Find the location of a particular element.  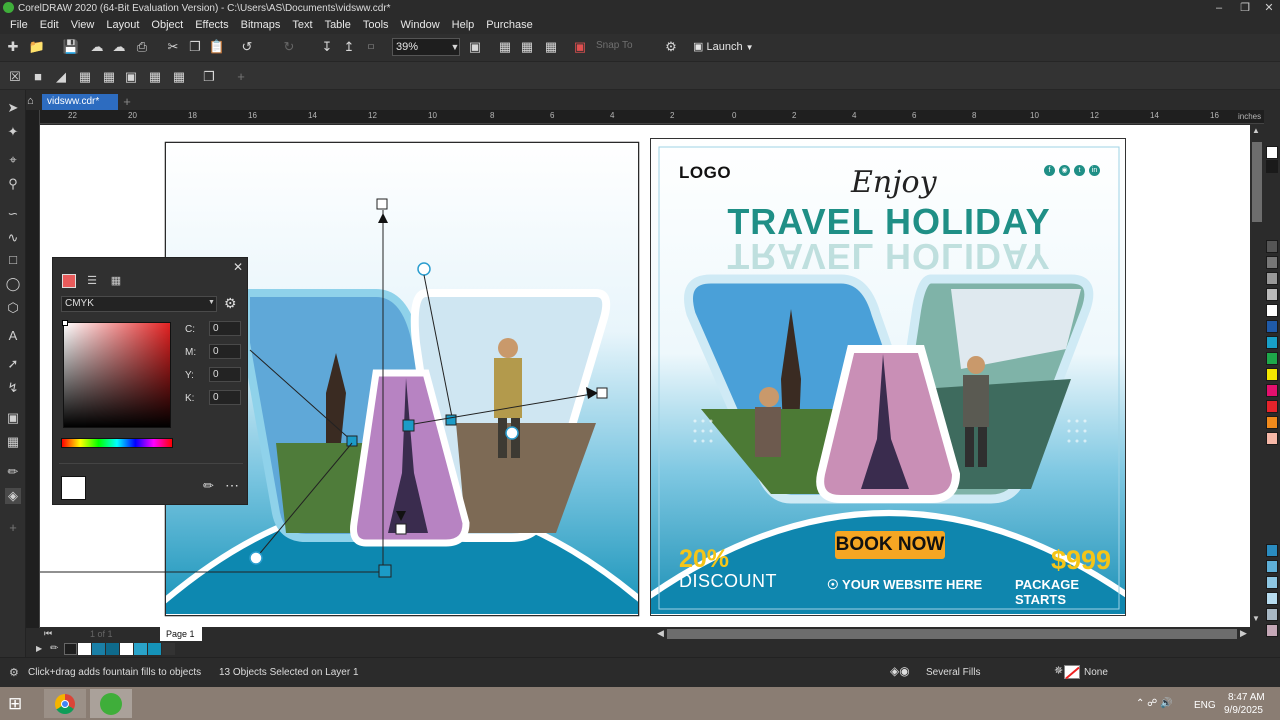

connector-tool-icon: ↯ is located at coordinates (13, 388).